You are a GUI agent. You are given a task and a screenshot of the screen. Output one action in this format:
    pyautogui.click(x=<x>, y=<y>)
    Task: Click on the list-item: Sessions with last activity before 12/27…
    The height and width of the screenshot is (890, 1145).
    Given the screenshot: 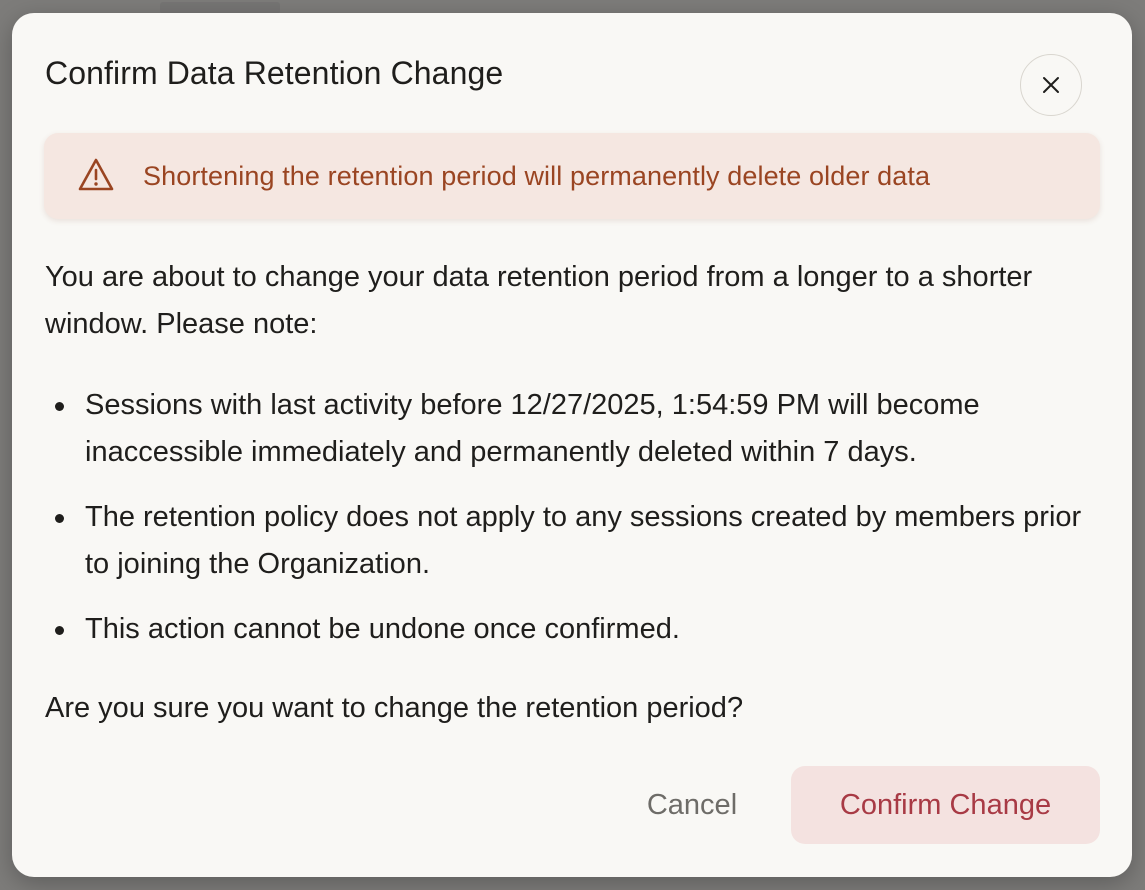 What is the action you would take?
    pyautogui.click(x=575, y=429)
    